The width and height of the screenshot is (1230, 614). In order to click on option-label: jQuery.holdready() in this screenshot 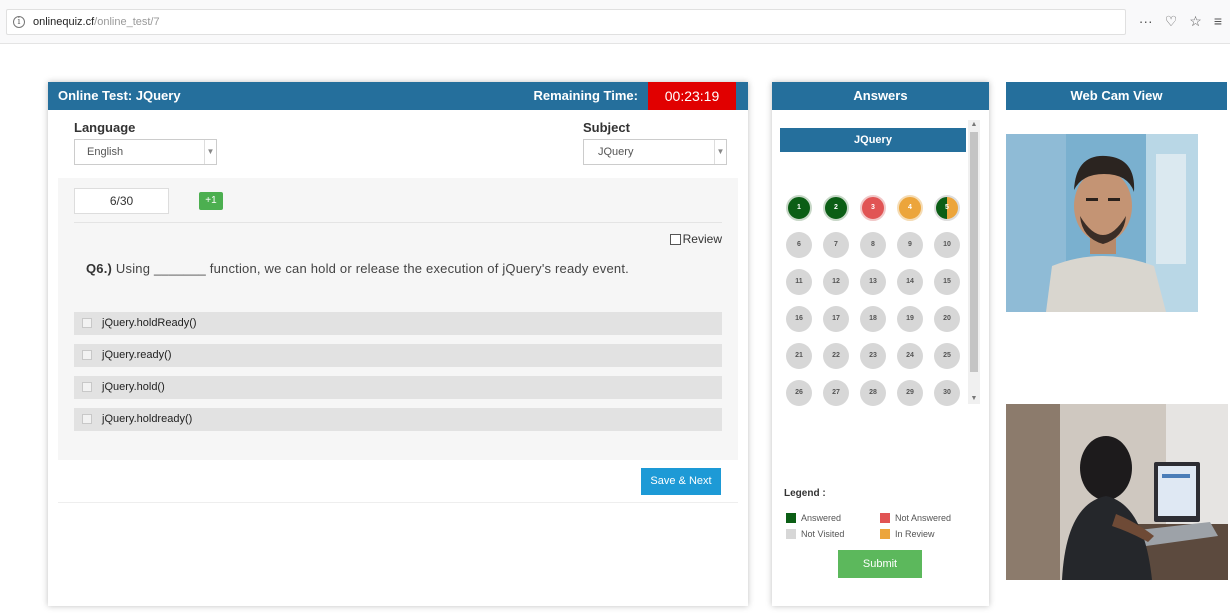, I will do `click(147, 419)`.